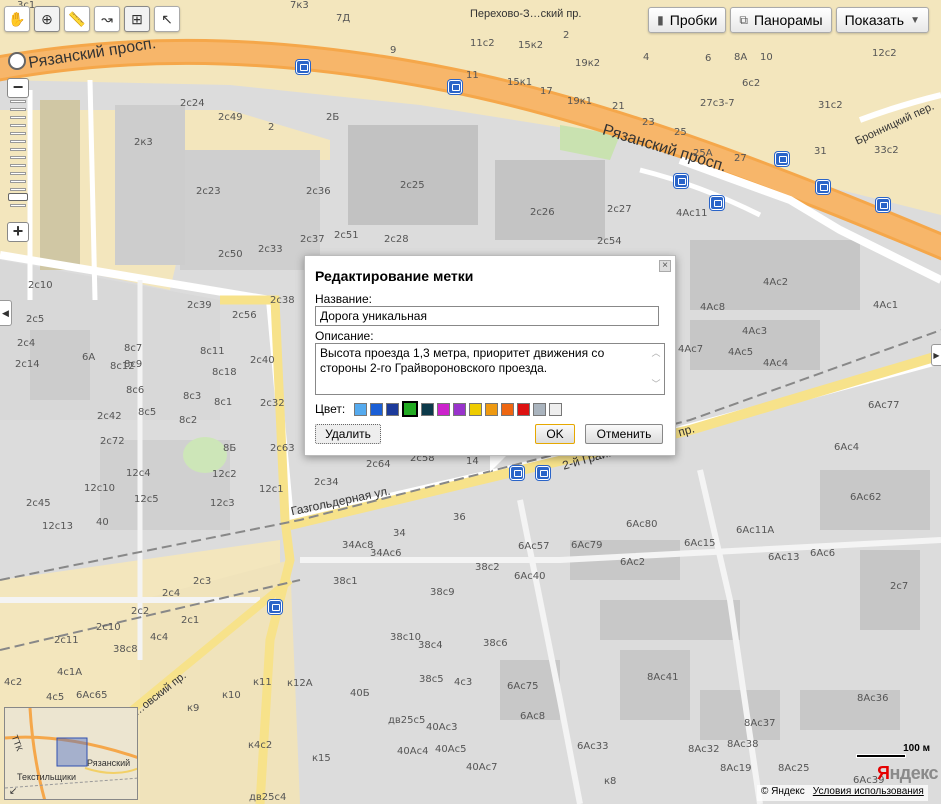 This screenshot has height=804, width=941. What do you see at coordinates (776, 363) in the screenshot?
I see `building-number-label: 4Ас4` at bounding box center [776, 363].